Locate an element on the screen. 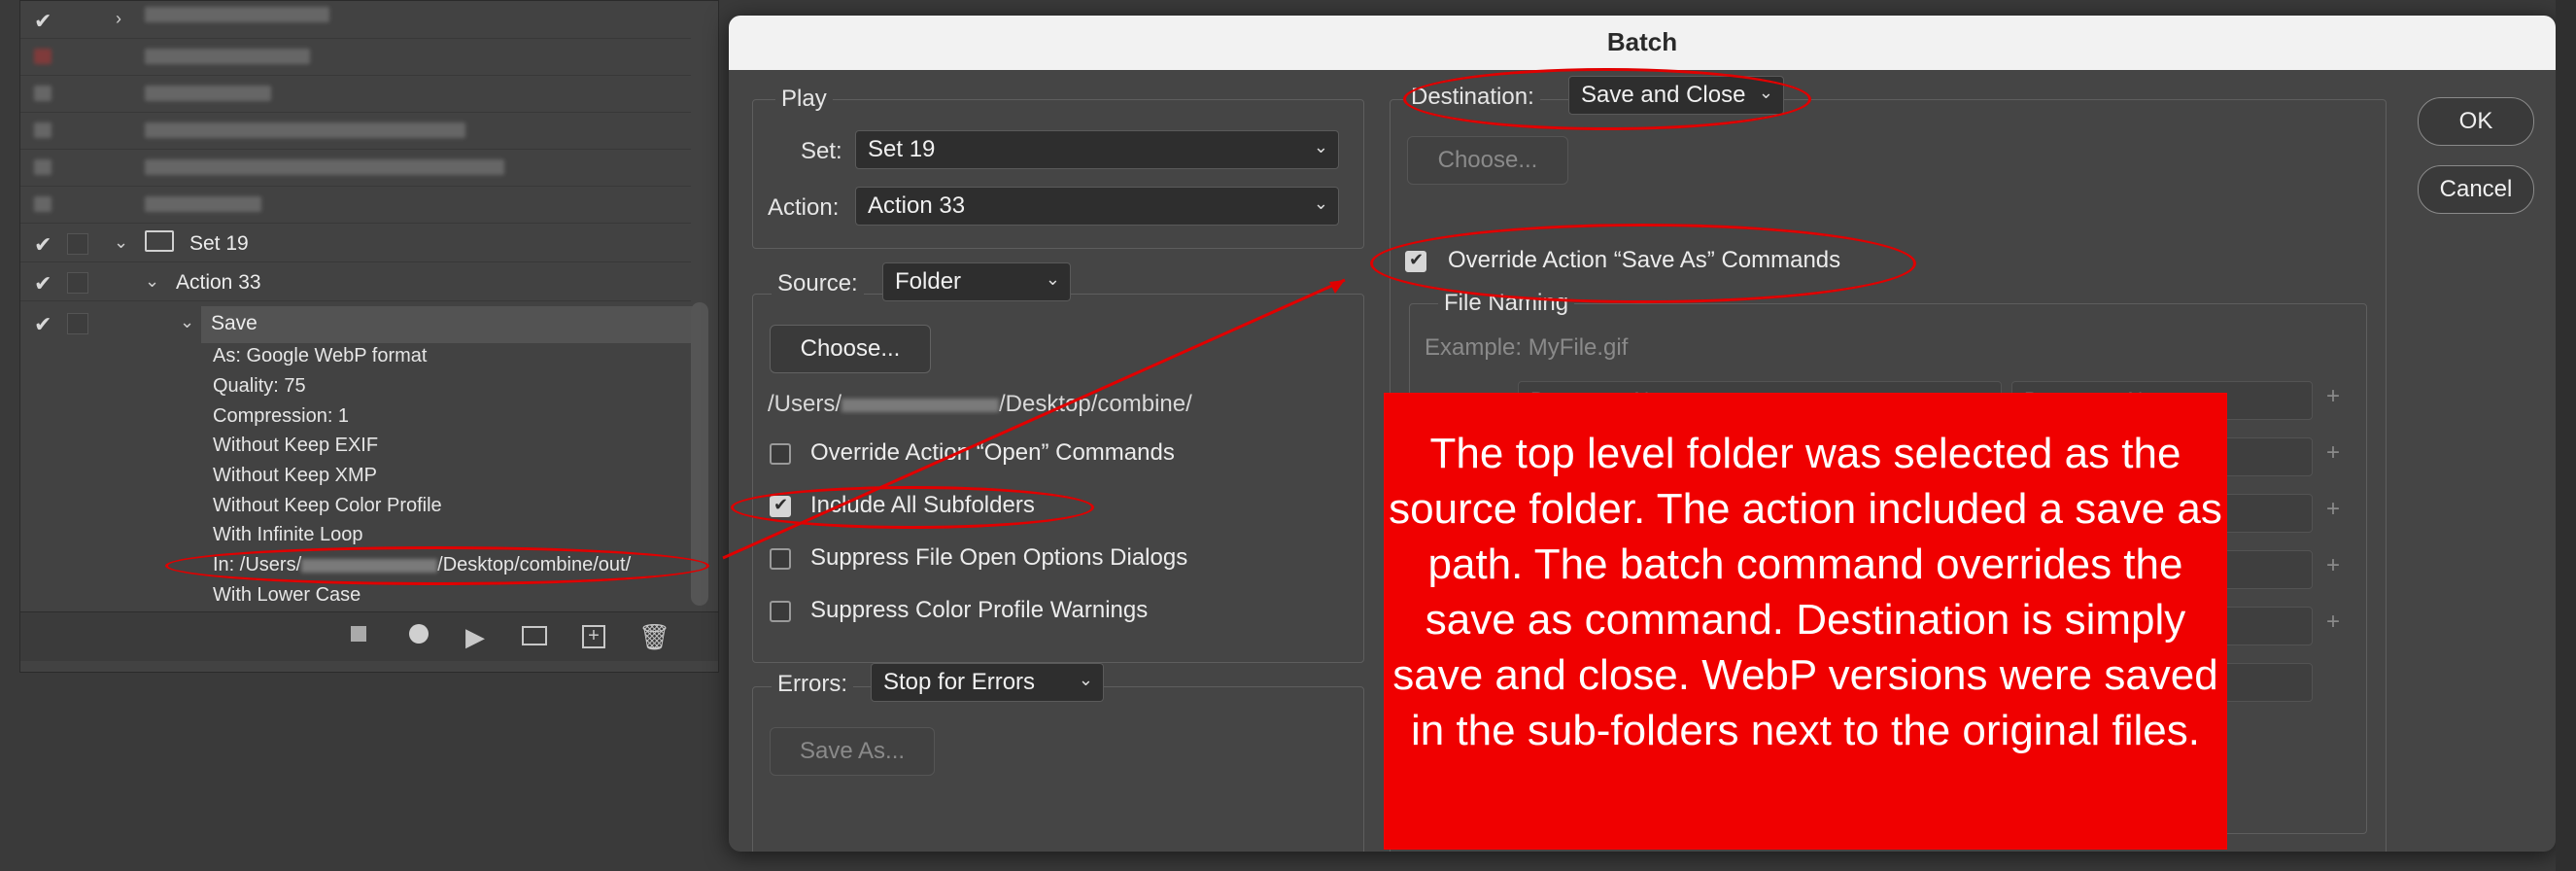  background-panel-edge is located at coordinates (2566, 435).